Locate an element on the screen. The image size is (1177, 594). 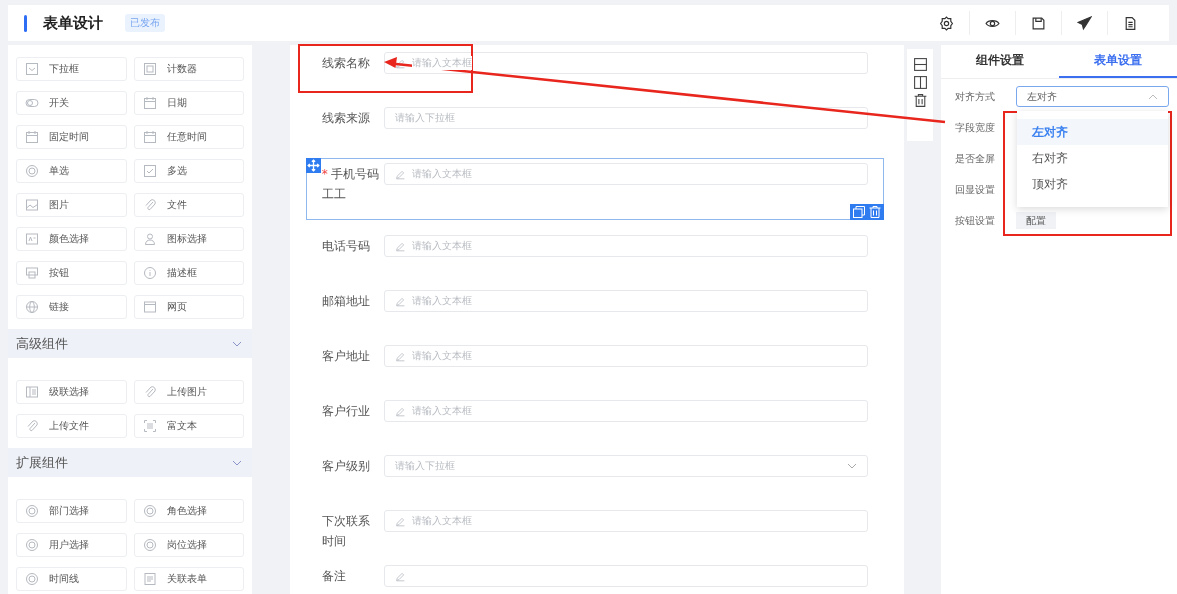
field-label: 下次联系时间 is located at coordinates (346, 531).